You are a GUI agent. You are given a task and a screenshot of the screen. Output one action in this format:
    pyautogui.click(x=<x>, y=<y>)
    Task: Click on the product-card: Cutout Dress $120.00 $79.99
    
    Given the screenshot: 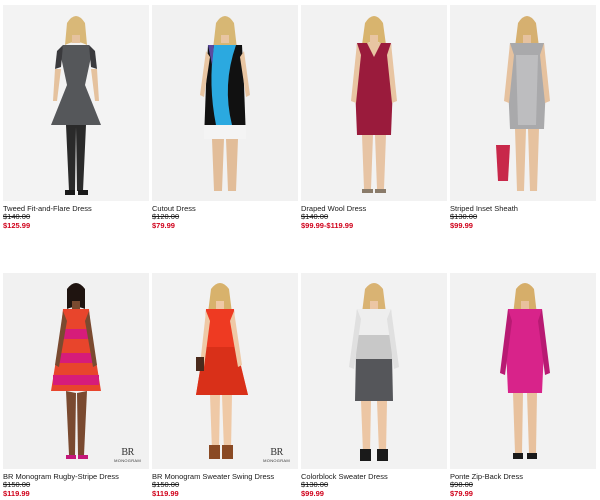 What is the action you would take?
    pyautogui.click(x=225, y=117)
    